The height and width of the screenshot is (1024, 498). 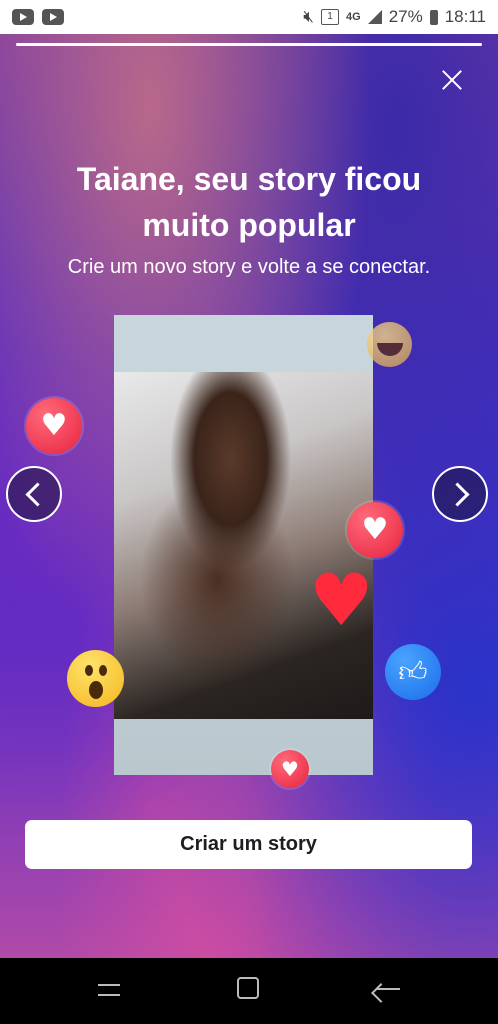 What do you see at coordinates (465, 16) in the screenshot?
I see `clock: 18:11` at bounding box center [465, 16].